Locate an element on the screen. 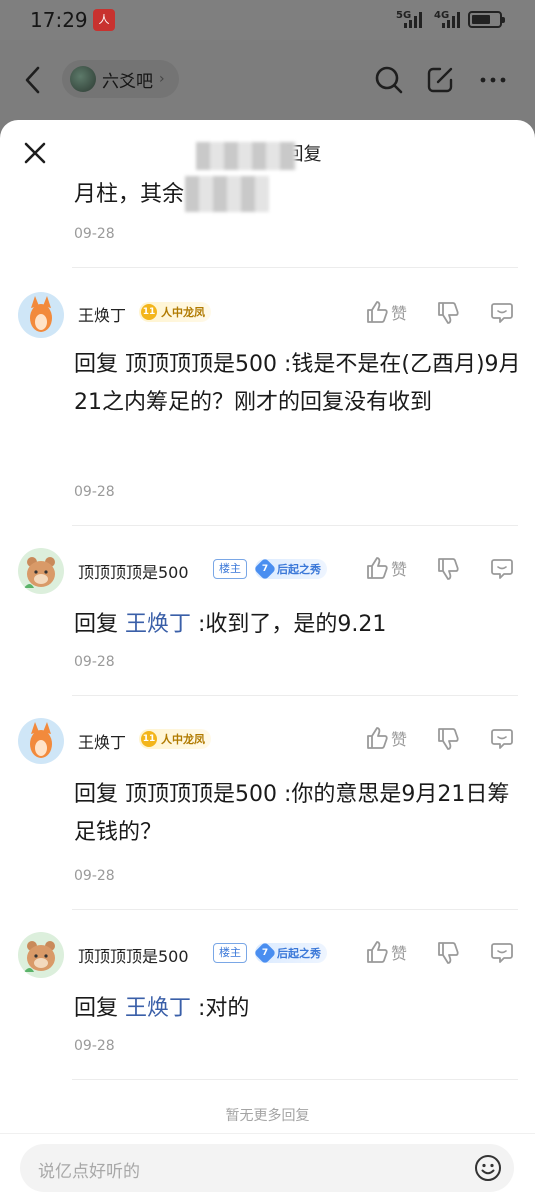 The width and height of the screenshot is (535, 1200). forum-header: 六爻吧 › is located at coordinates (267, 81).